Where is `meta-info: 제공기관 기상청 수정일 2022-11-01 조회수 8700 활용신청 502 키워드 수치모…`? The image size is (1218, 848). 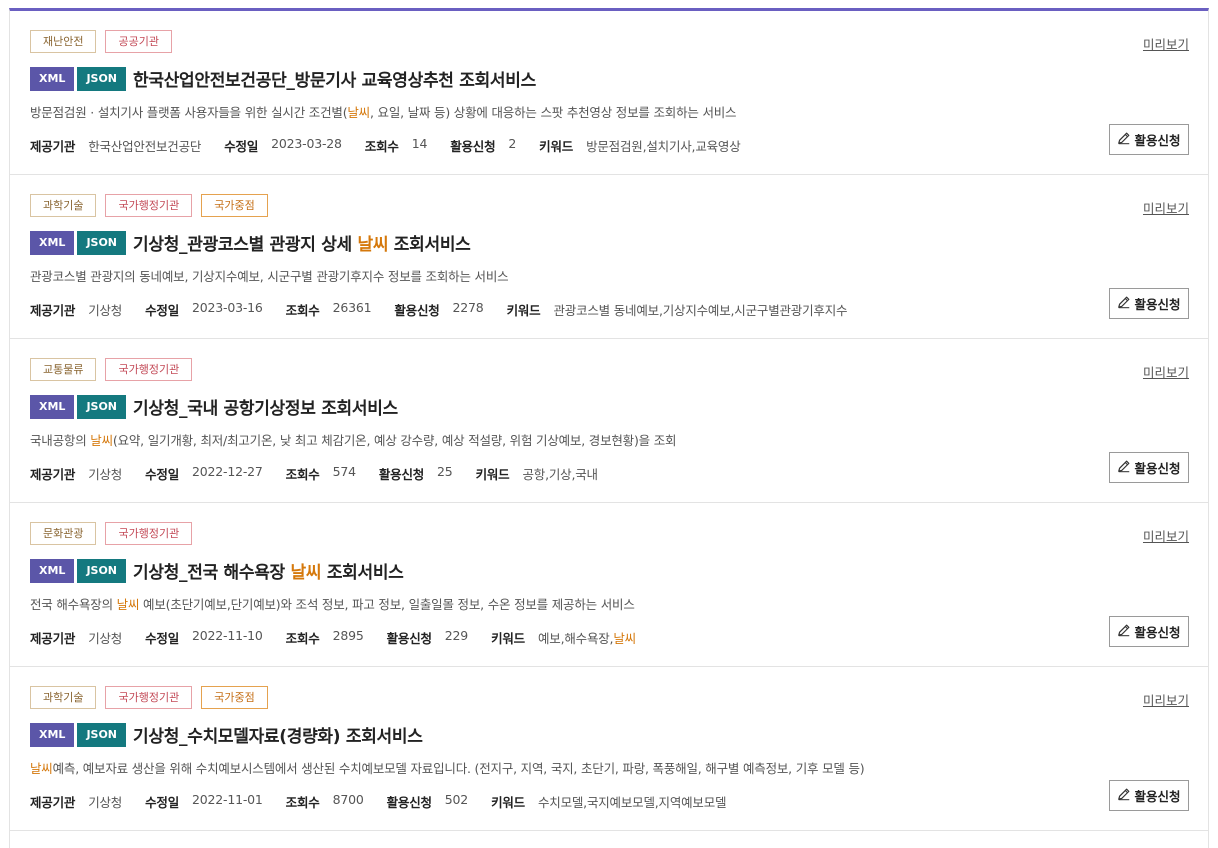 meta-info: 제공기관 기상청 수정일 2022-11-01 조회수 8700 활용신청 502 키워드 수치모… is located at coordinates (389, 801).